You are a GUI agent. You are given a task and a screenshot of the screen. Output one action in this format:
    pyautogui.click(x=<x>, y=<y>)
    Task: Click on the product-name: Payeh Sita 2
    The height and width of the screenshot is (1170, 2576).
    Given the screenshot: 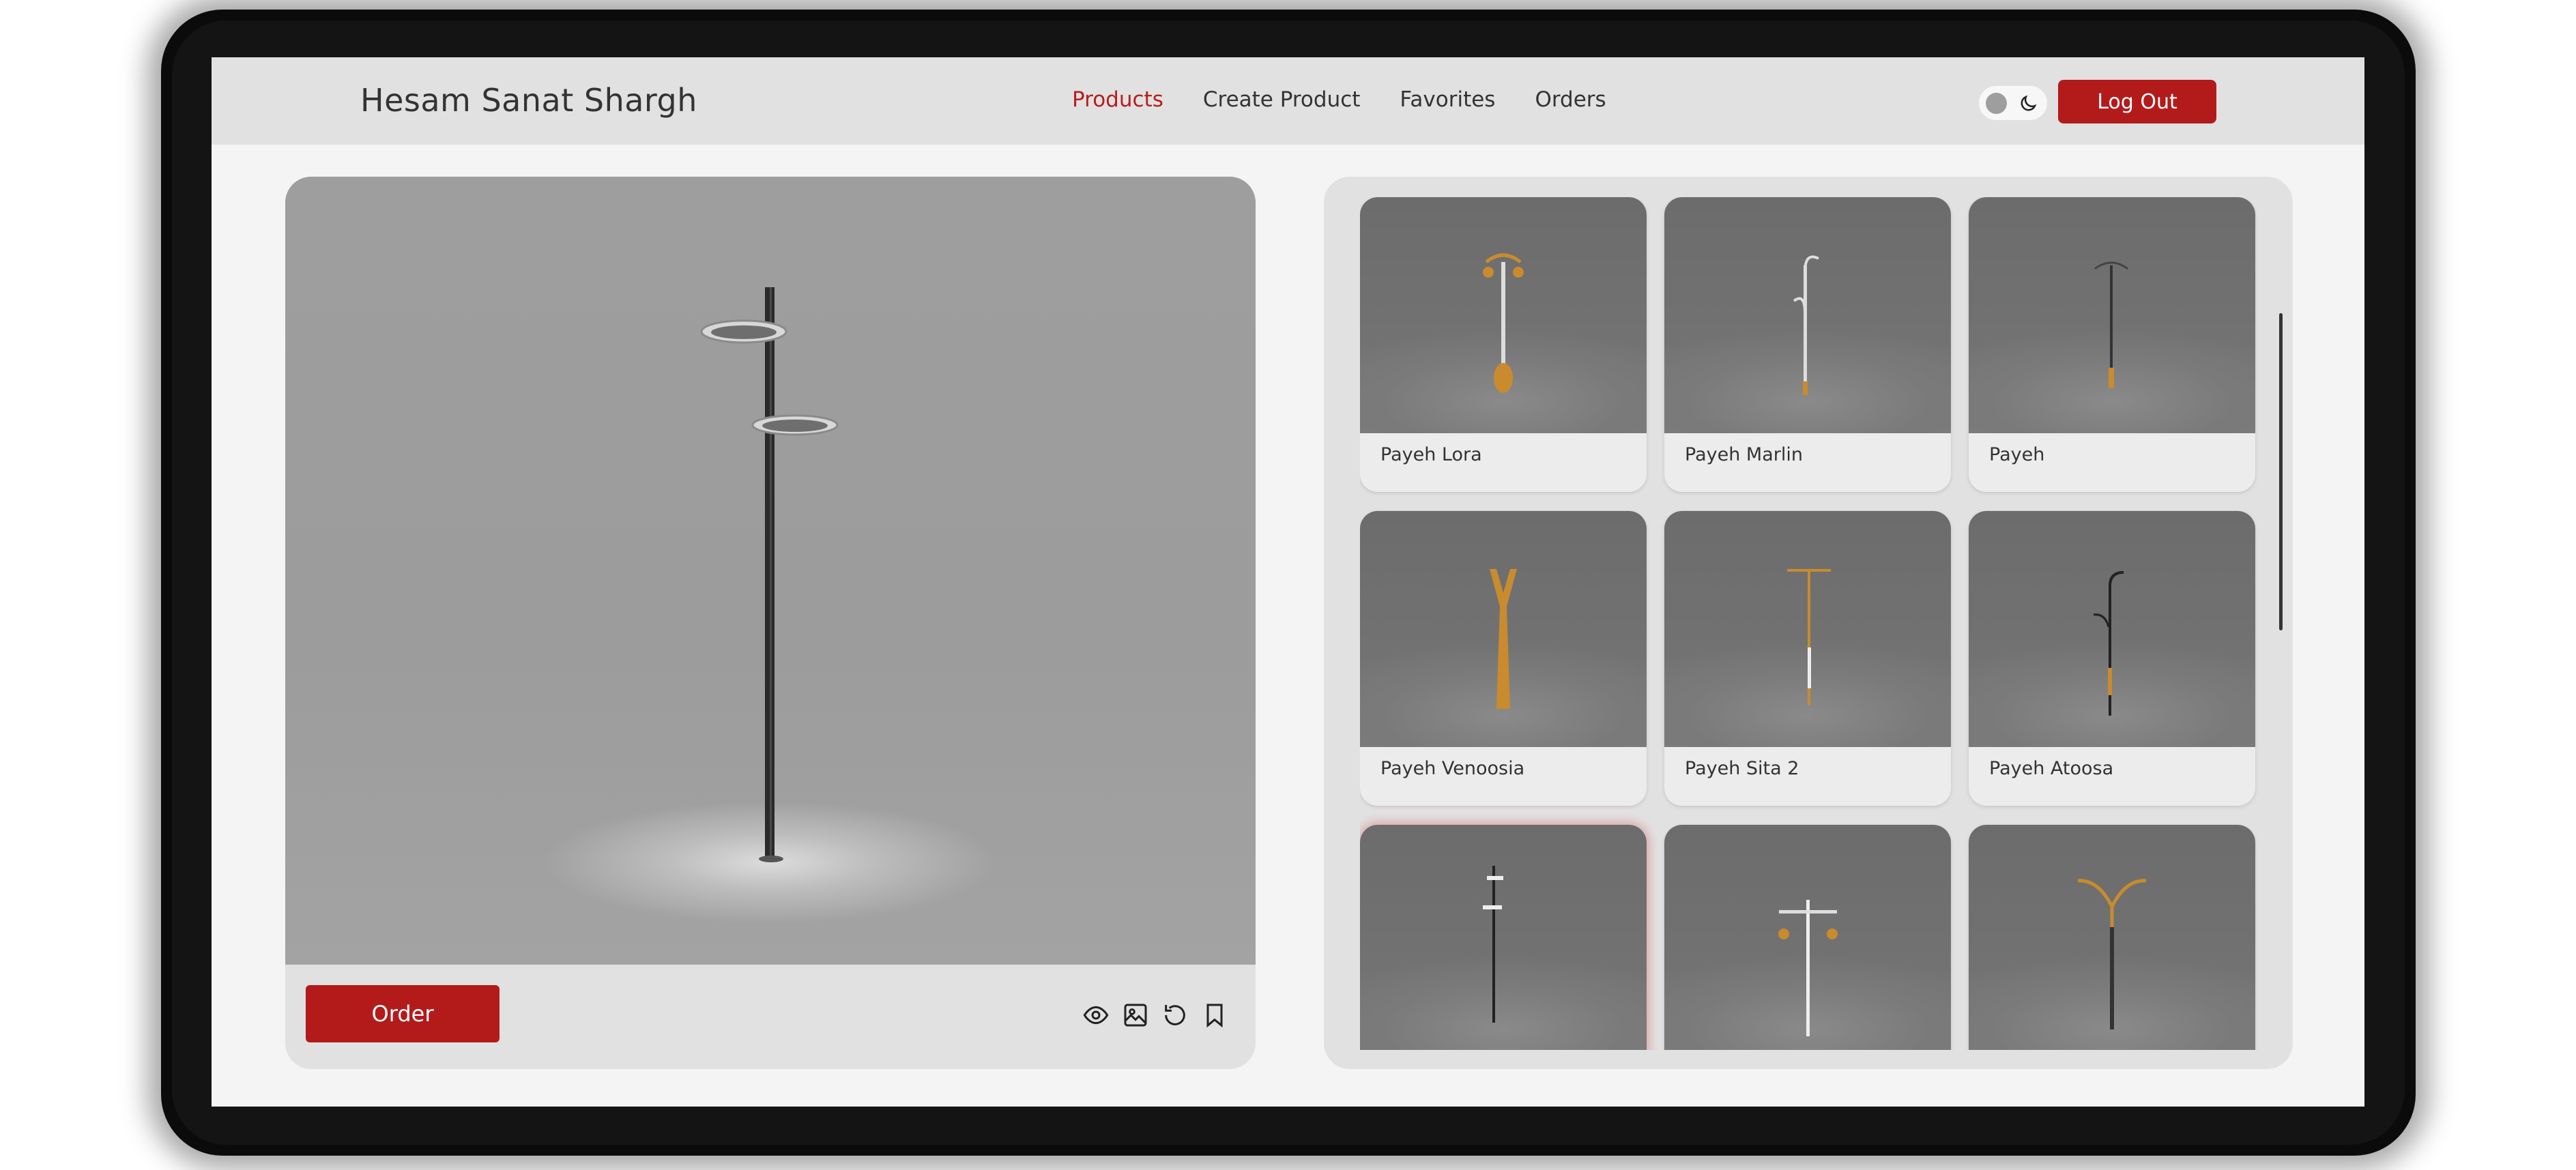 What is the action you would take?
    pyautogui.click(x=1742, y=768)
    